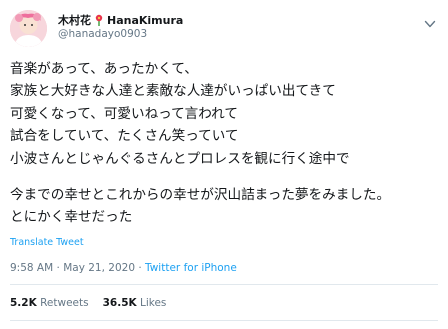 This screenshot has height=329, width=448. I want to click on likes-stat: 36.5K Likes, so click(135, 303).